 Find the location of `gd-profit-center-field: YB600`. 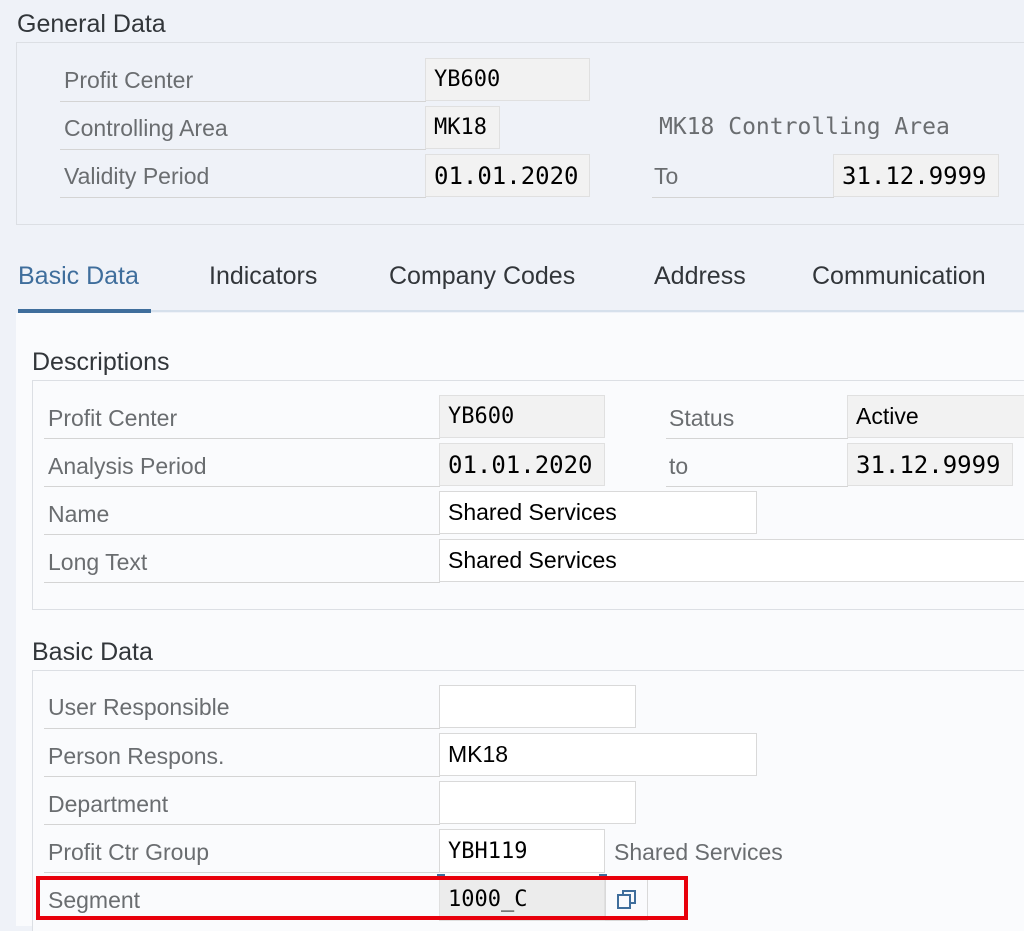

gd-profit-center-field: YB600 is located at coordinates (507, 79).